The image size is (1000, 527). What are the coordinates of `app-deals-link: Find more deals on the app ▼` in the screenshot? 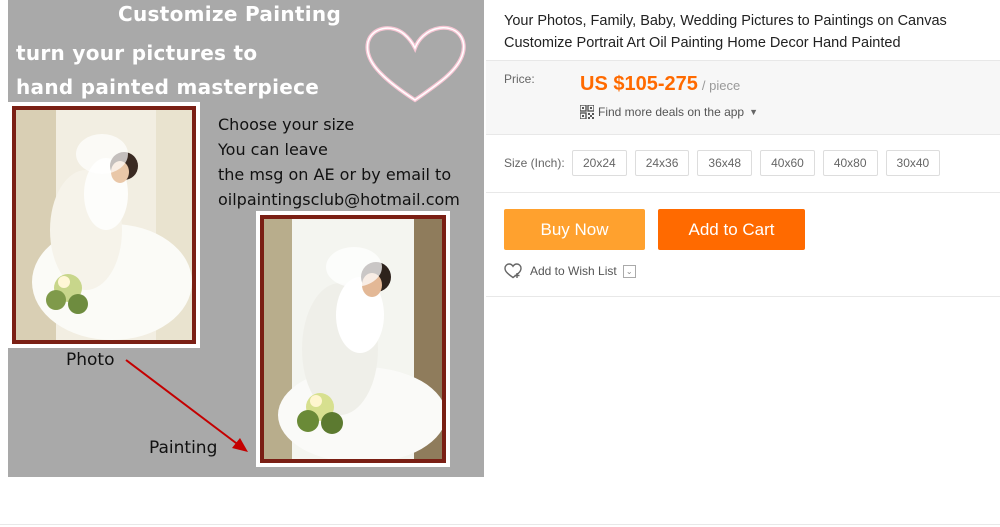 It's located at (669, 112).